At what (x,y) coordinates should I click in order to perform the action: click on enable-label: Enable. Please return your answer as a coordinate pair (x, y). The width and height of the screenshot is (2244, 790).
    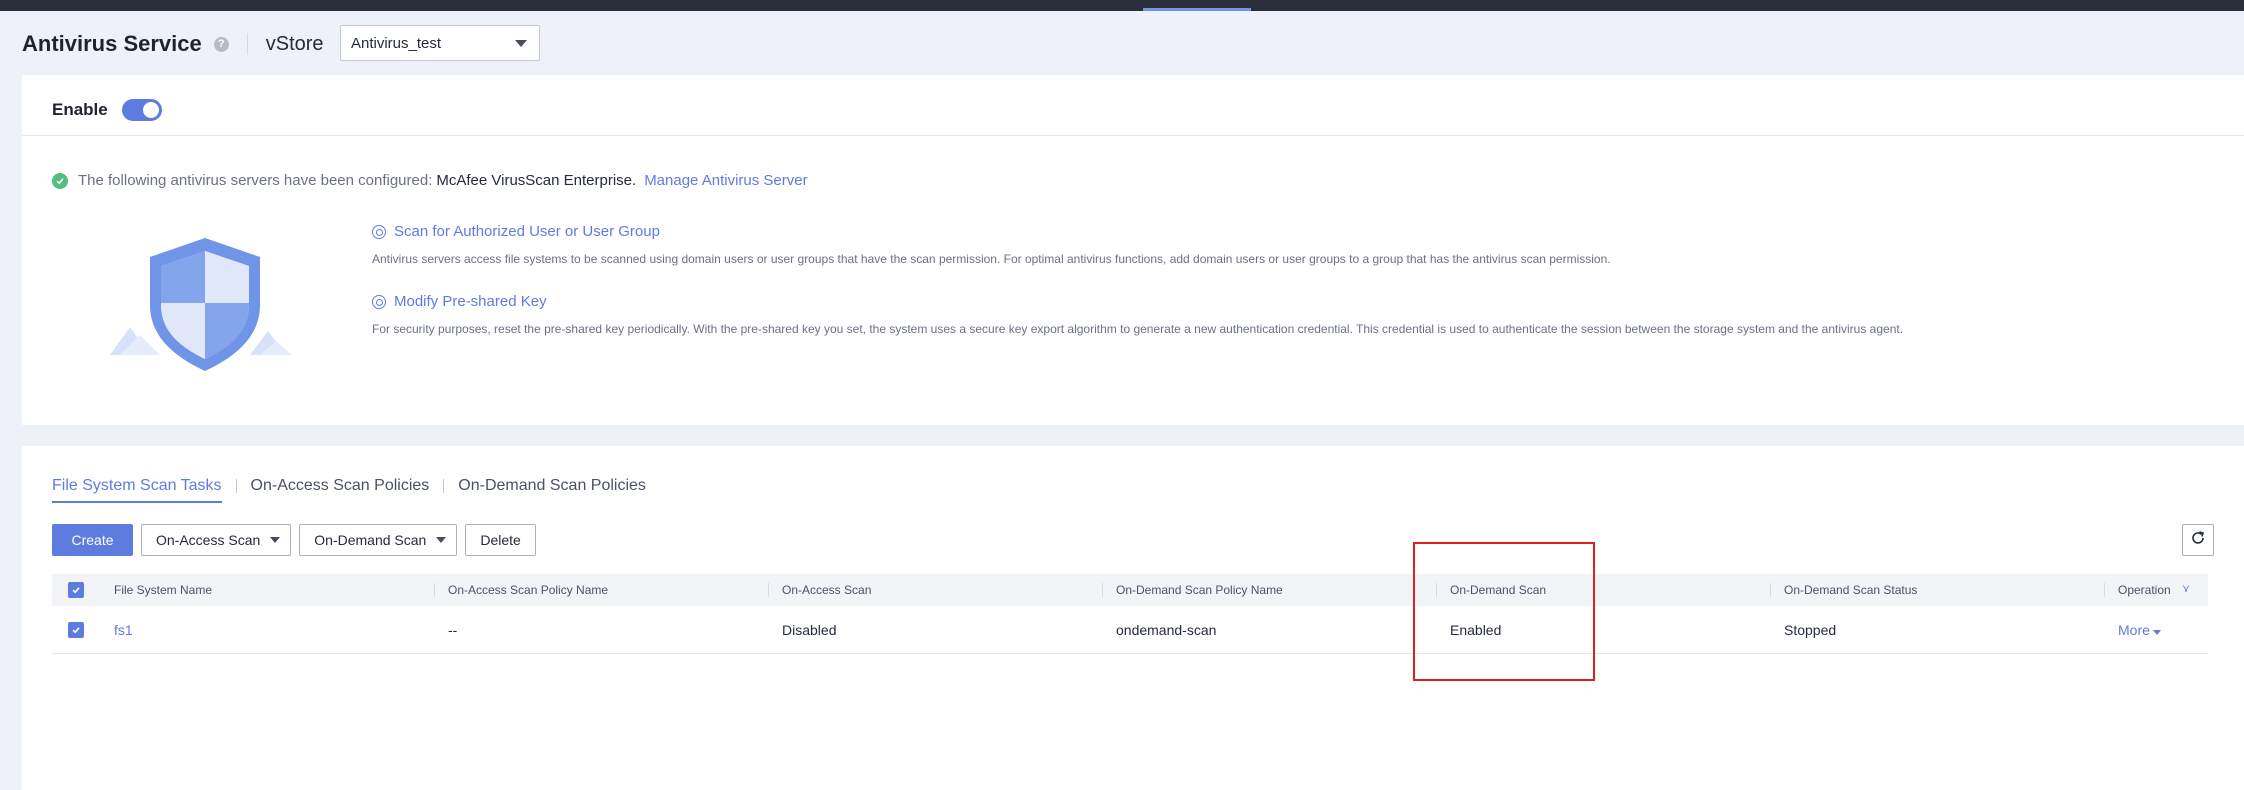
    Looking at the image, I should click on (80, 109).